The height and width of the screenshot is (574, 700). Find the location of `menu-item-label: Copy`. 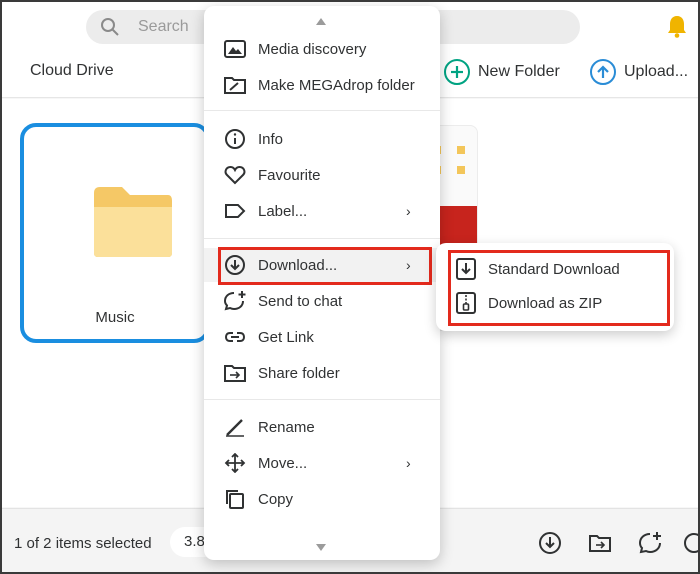

menu-item-label: Copy is located at coordinates (276, 499).